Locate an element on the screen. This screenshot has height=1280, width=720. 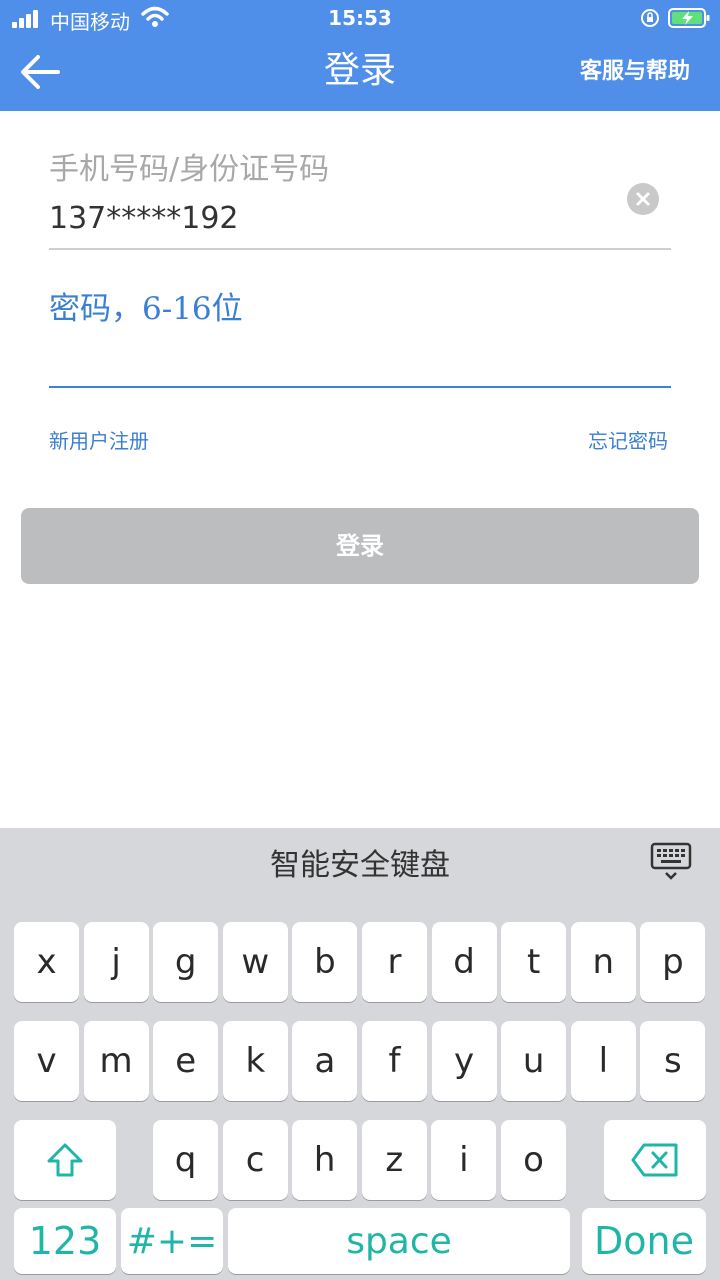
space-key: space is located at coordinates (399, 1241).